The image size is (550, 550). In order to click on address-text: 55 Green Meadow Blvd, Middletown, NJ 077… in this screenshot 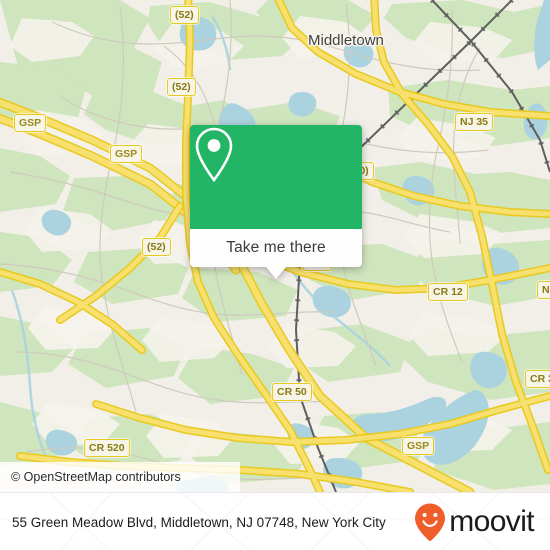, I will do `click(199, 522)`.